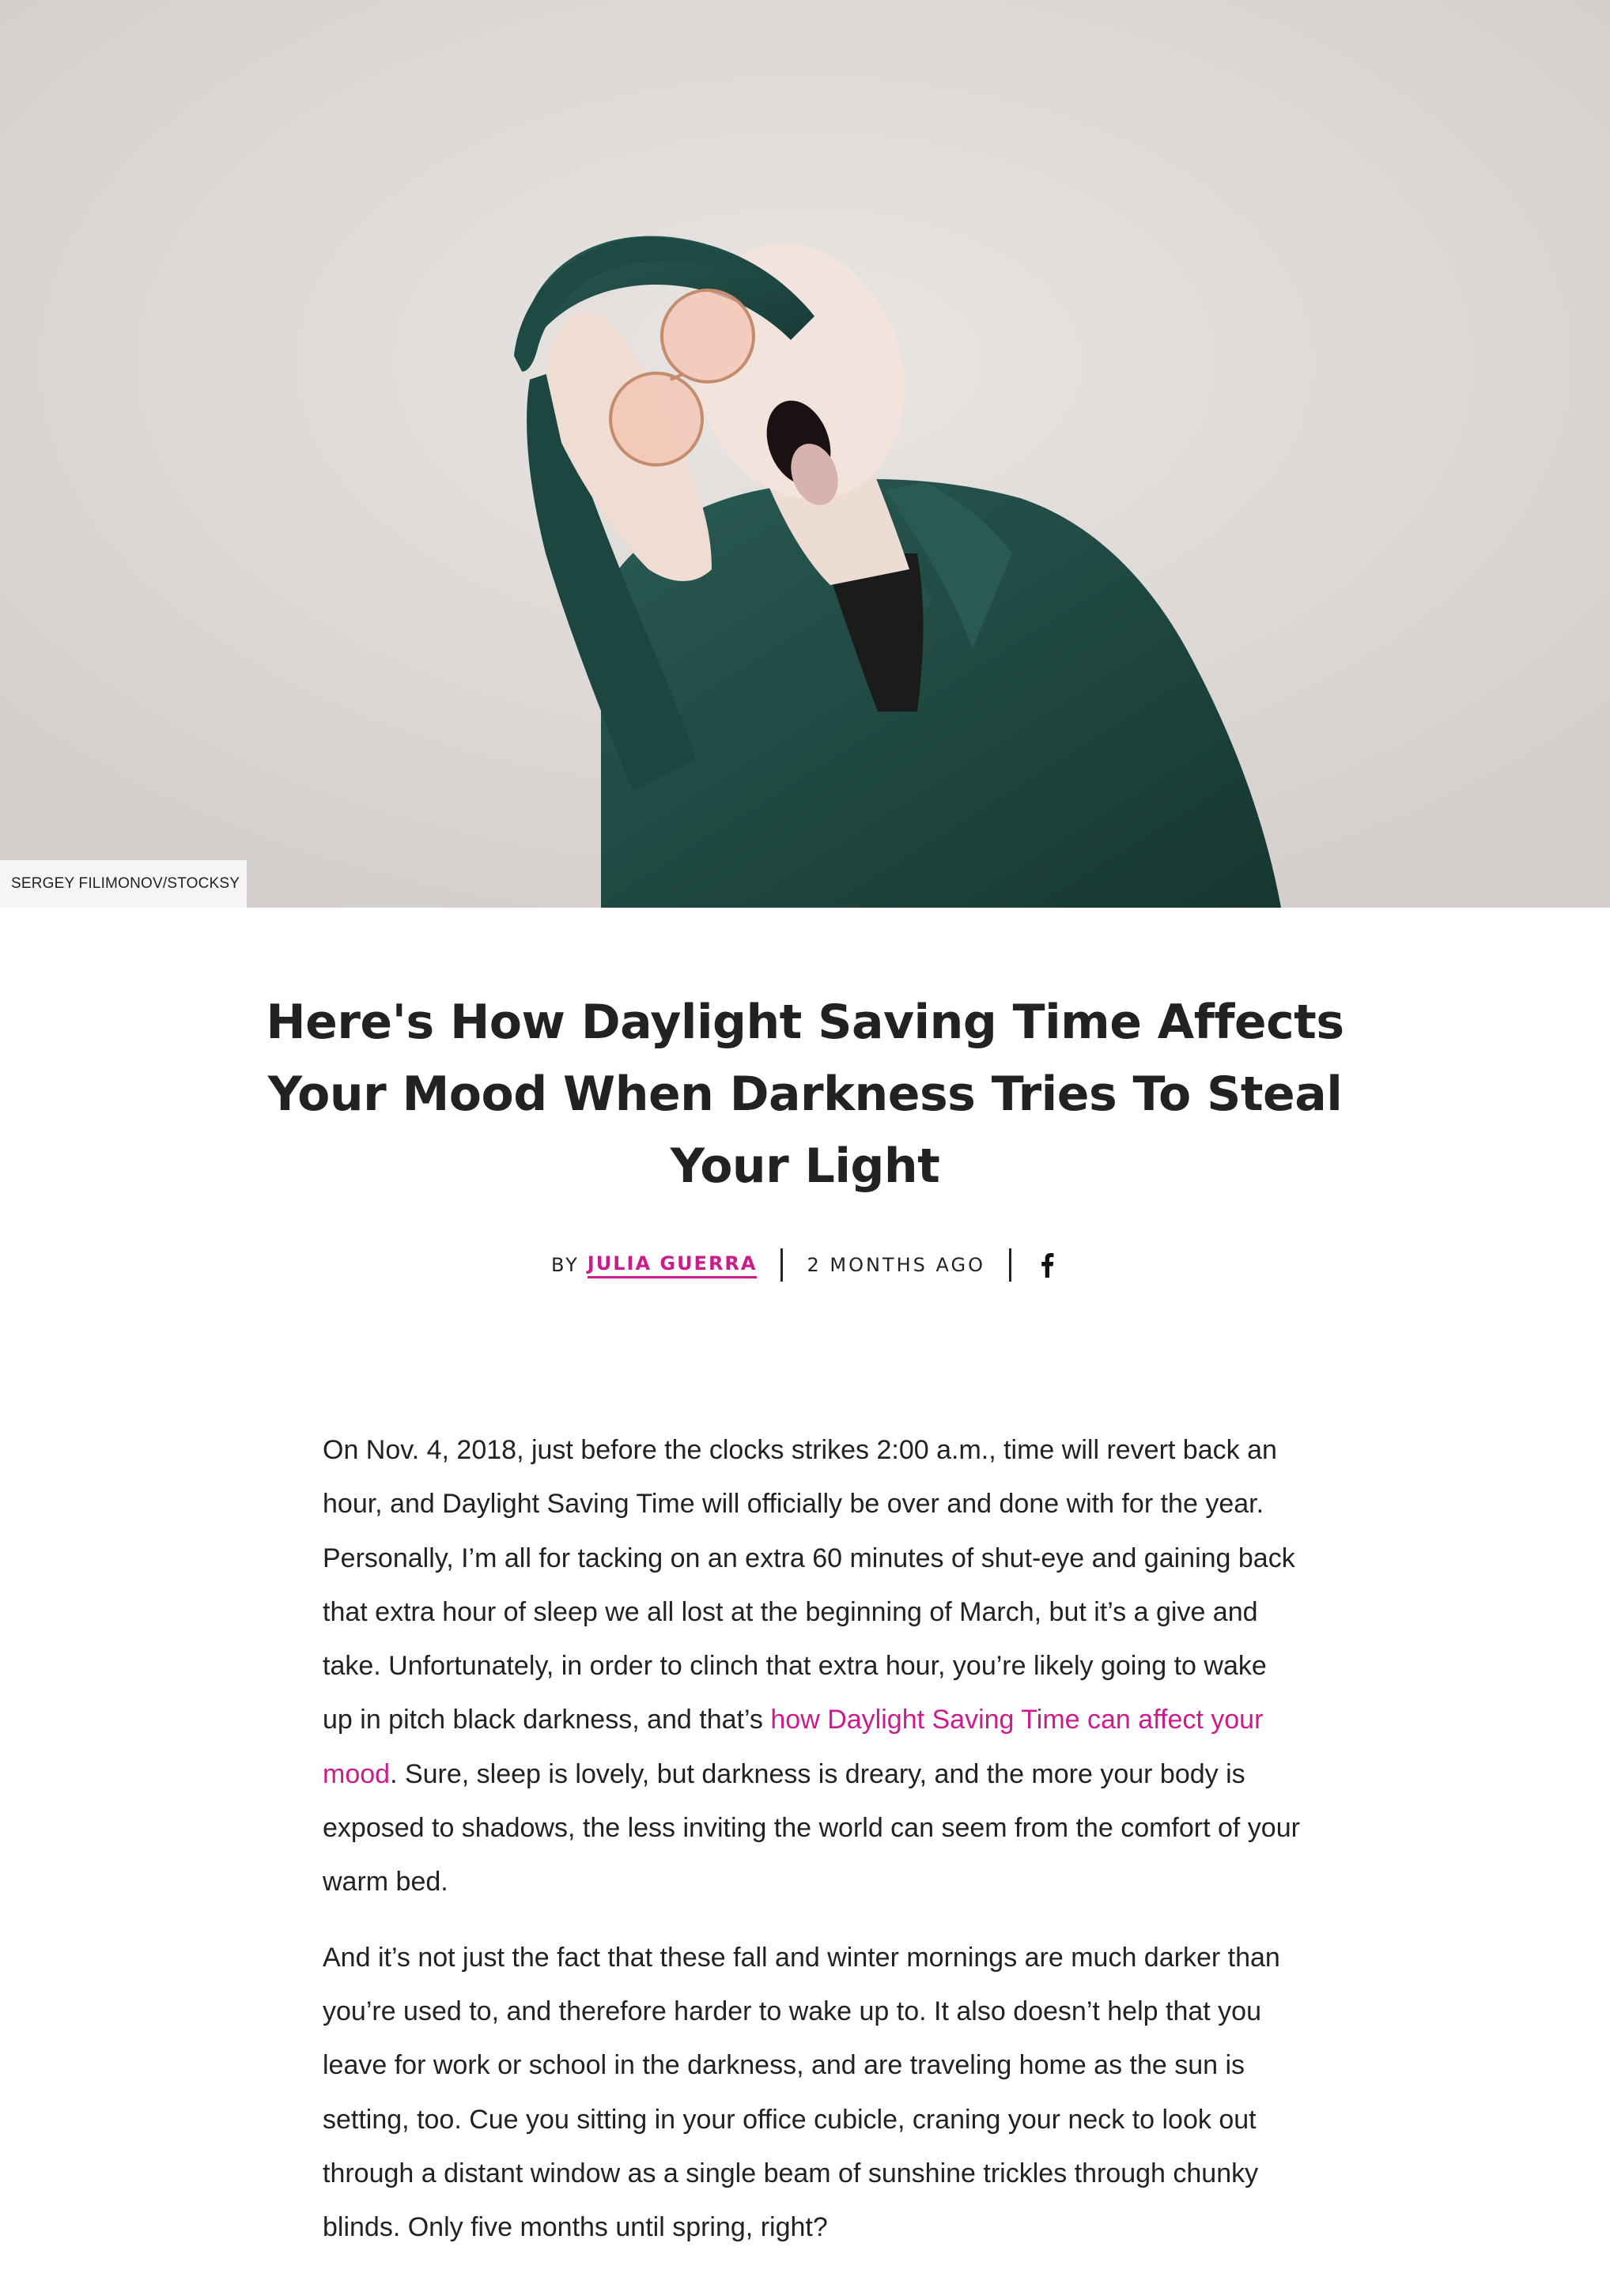  Describe the element at coordinates (896, 1265) in the screenshot. I see `publish-time: 2 MONTHS AGO` at that location.